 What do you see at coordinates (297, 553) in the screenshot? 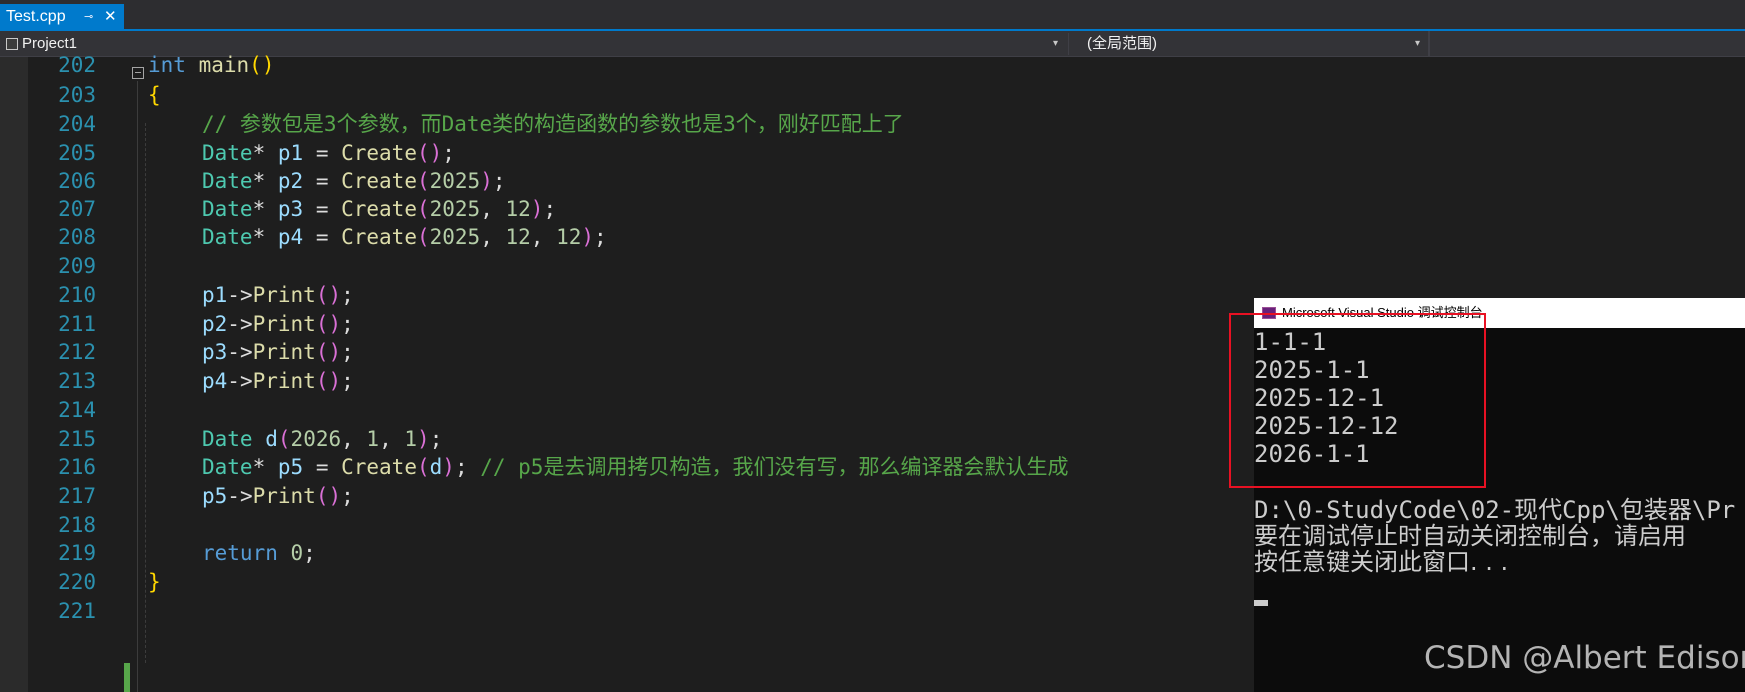
I see `number-literal: 0` at bounding box center [297, 553].